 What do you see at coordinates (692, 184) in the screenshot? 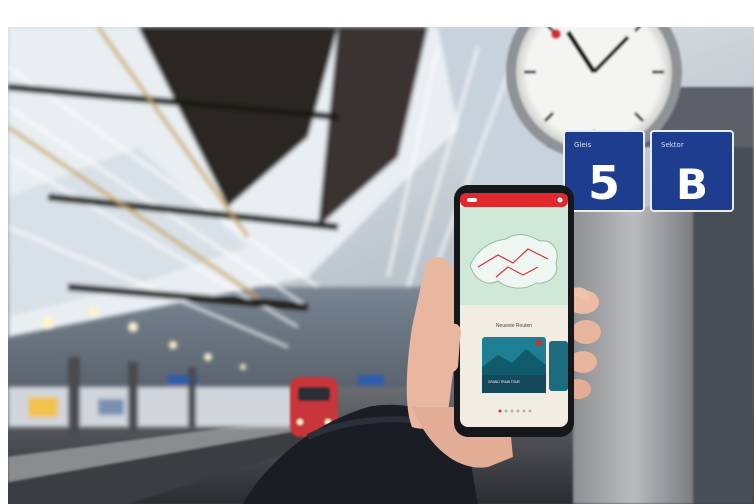
I see `sector-letter: B` at bounding box center [692, 184].